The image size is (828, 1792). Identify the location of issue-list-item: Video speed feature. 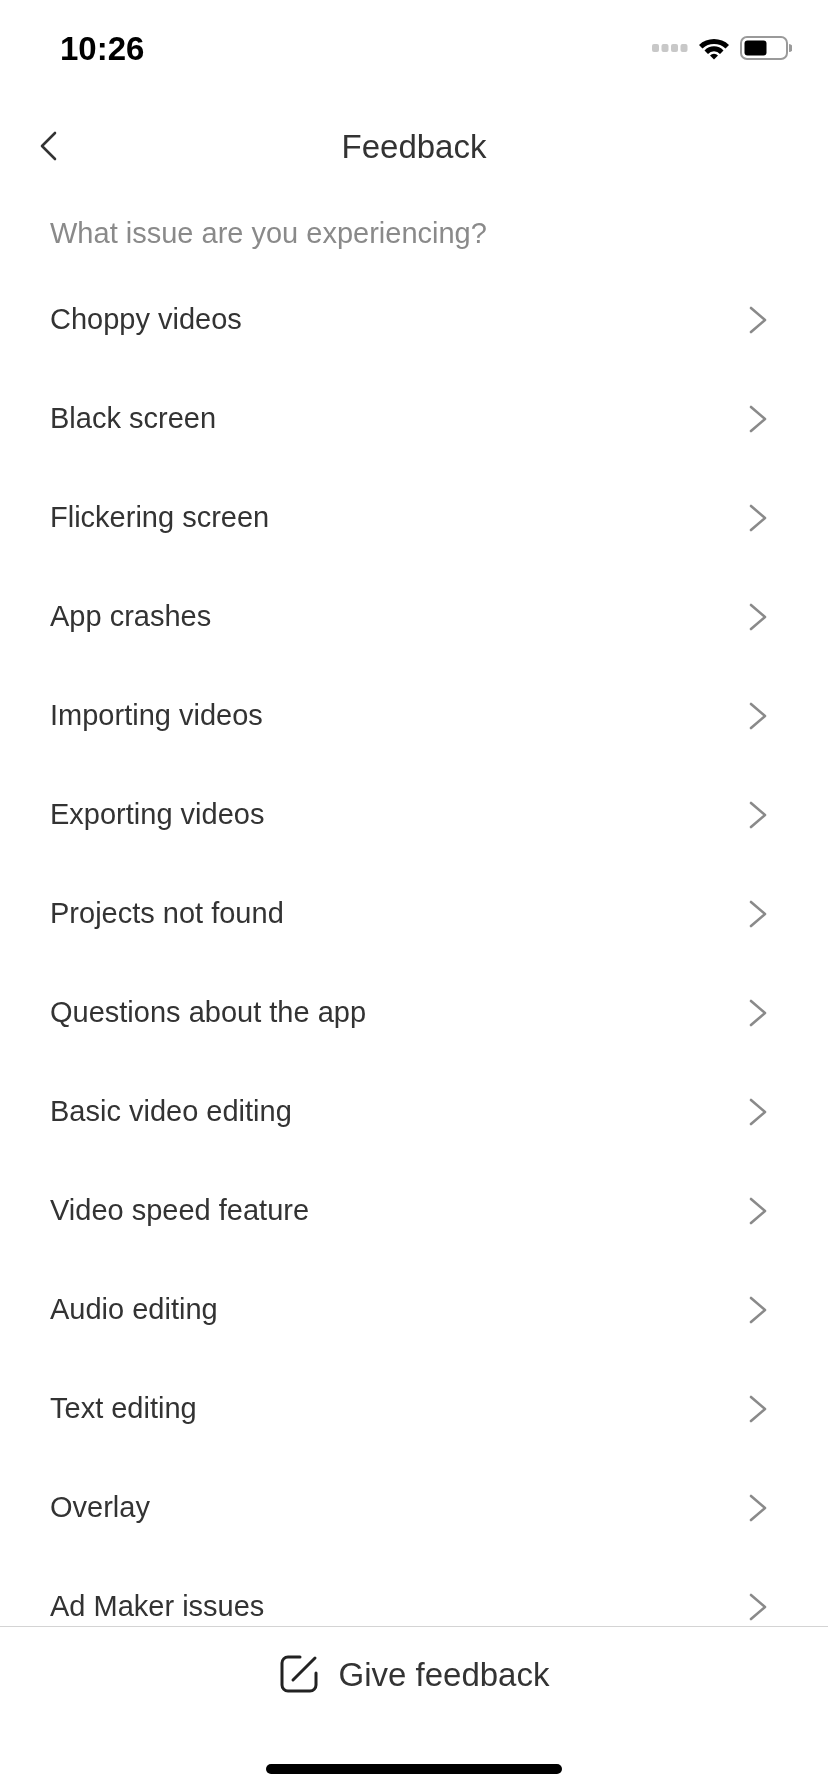
(414, 1210).